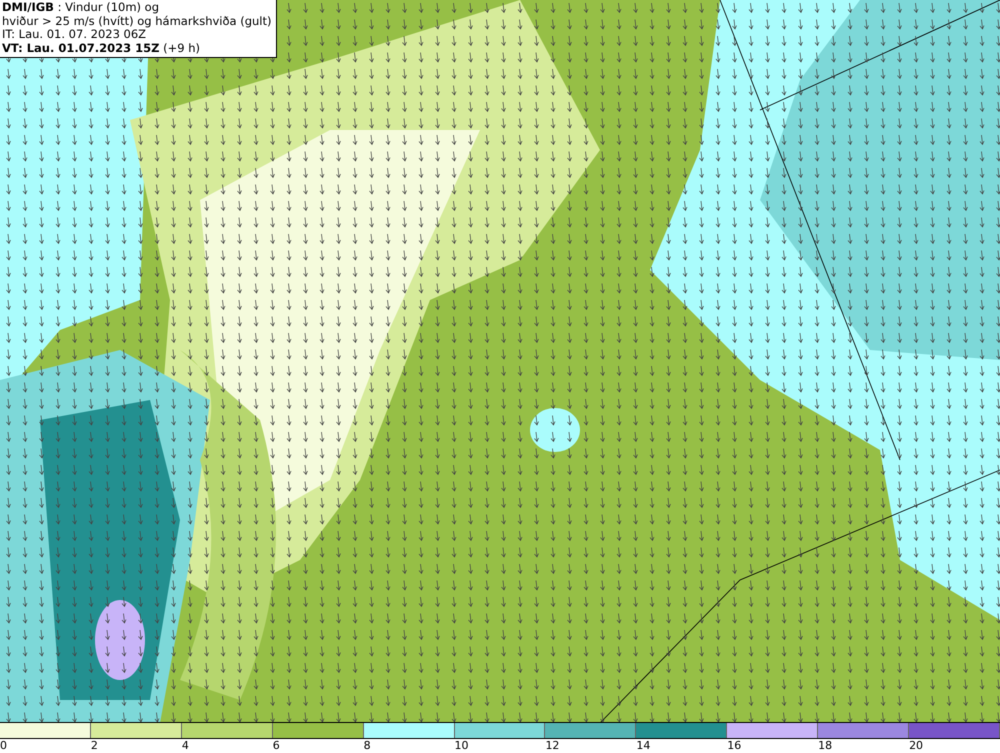 The height and width of the screenshot is (753, 1000). Describe the element at coordinates (552, 746) in the screenshot. I see `legend-label: 12` at that location.